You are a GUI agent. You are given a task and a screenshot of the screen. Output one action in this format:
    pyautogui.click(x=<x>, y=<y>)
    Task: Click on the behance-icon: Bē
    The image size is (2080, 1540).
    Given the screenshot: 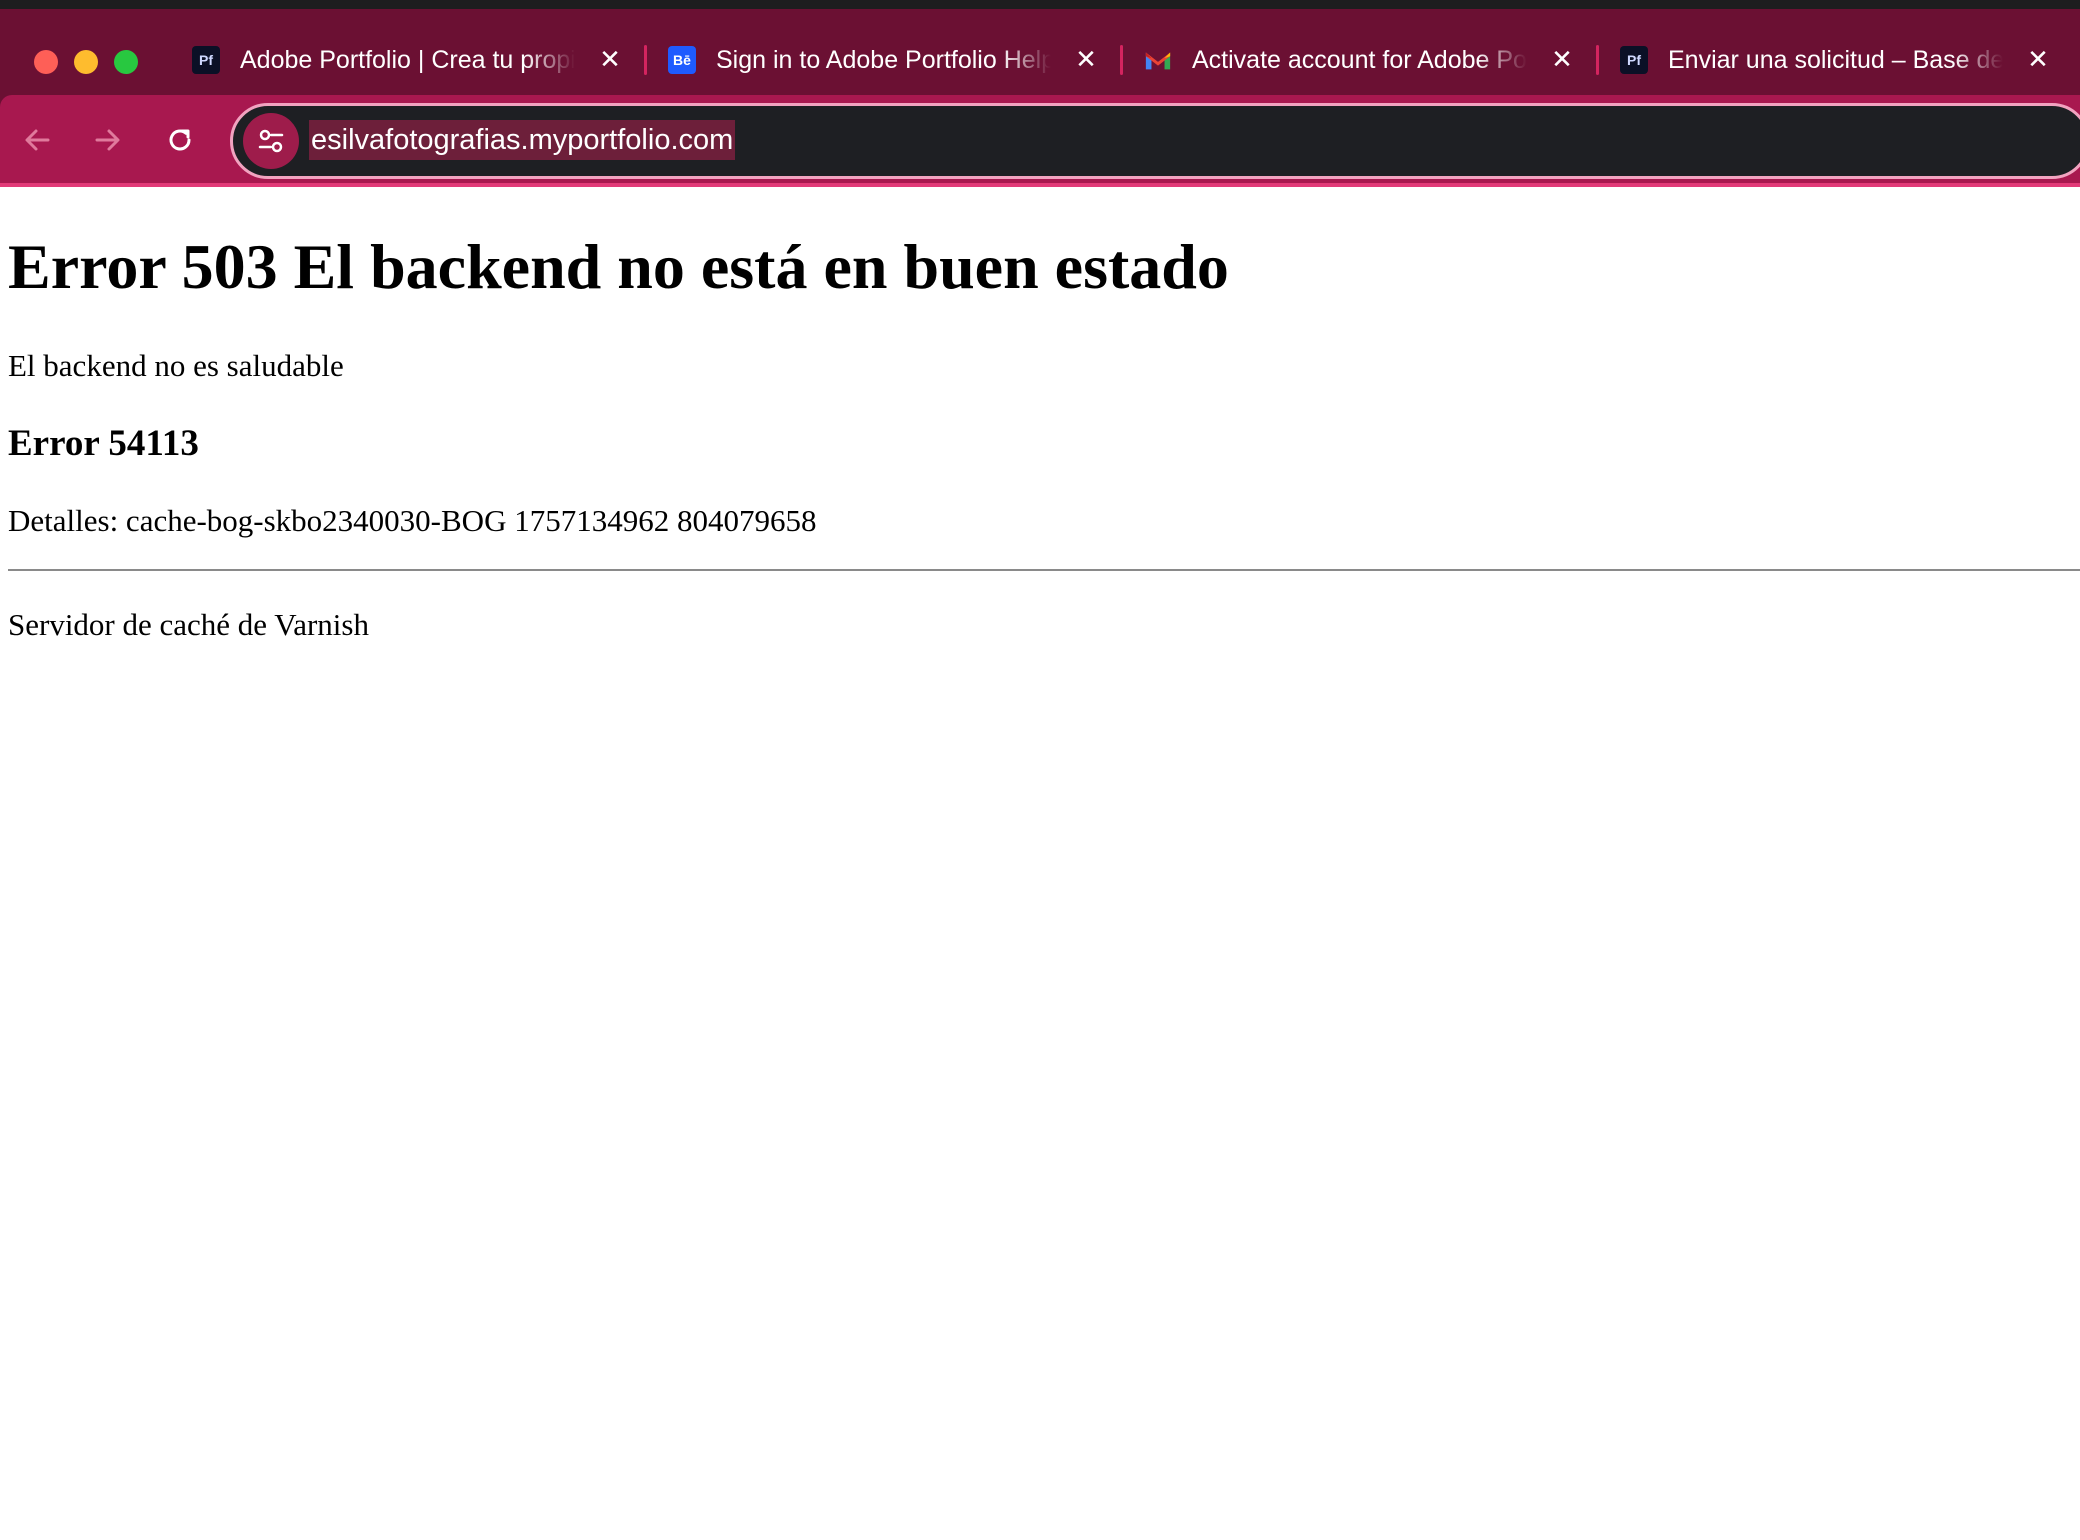 What is the action you would take?
    pyautogui.click(x=682, y=60)
    